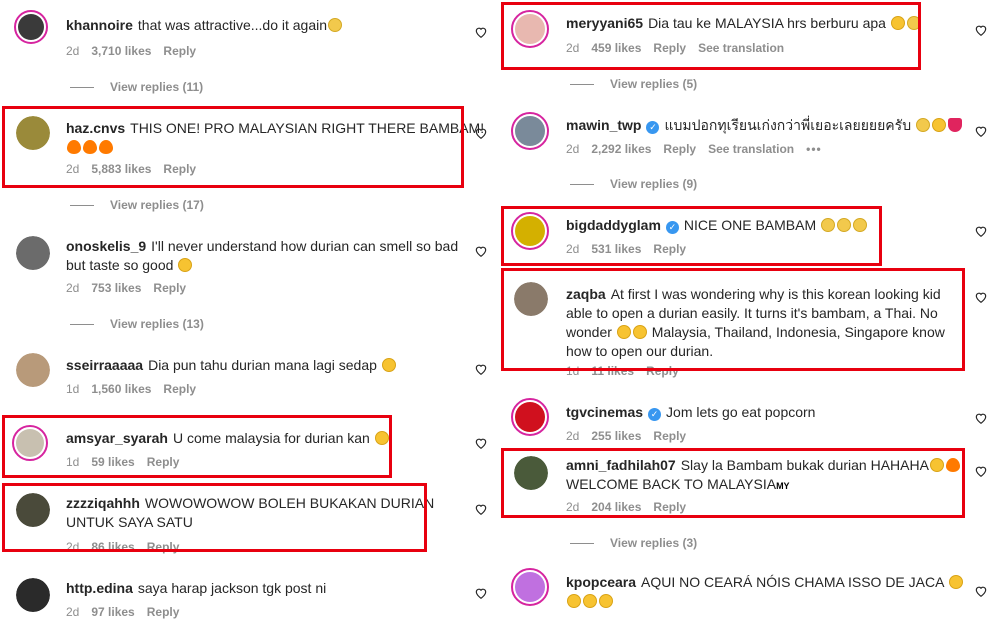  What do you see at coordinates (157, 87) in the screenshot?
I see `view-replies-label: View replies (11)` at bounding box center [157, 87].